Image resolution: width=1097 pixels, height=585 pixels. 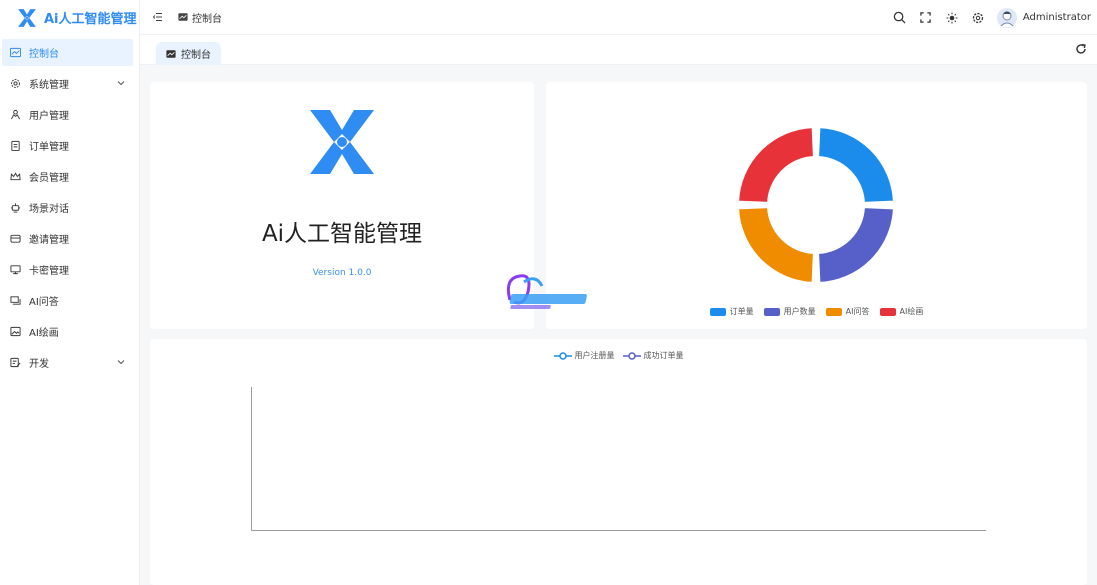 What do you see at coordinates (741, 311) in the screenshot?
I see `legend-label: 订单量` at bounding box center [741, 311].